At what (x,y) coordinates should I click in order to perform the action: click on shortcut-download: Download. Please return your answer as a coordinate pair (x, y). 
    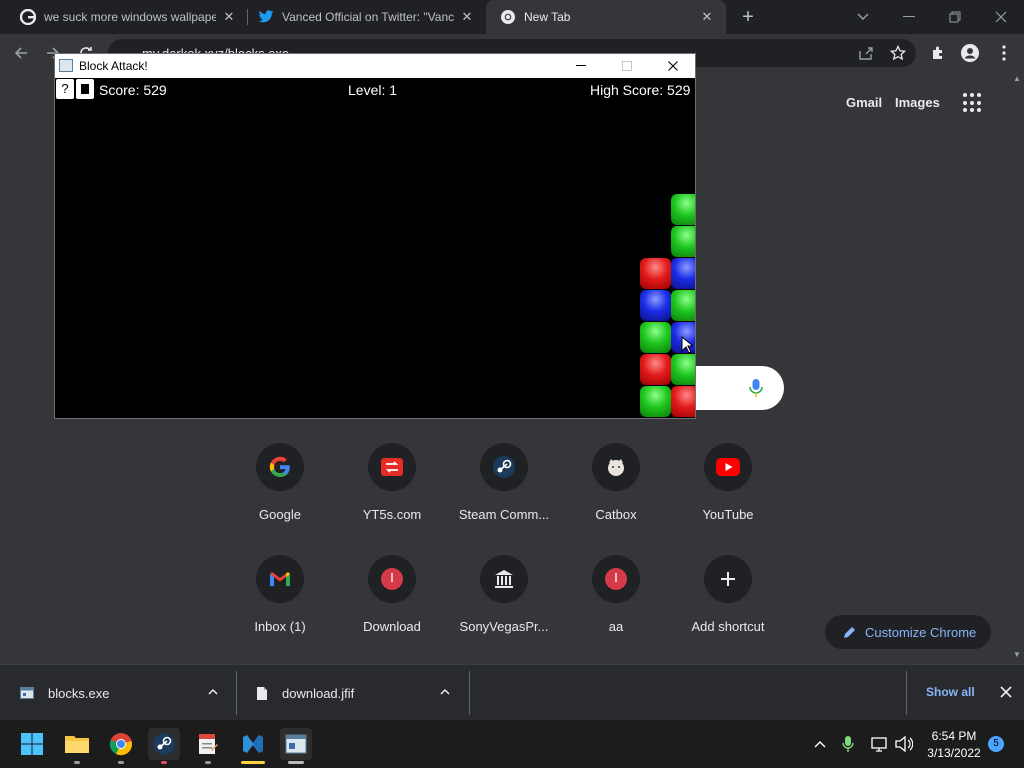
    Looking at the image, I should click on (392, 611).